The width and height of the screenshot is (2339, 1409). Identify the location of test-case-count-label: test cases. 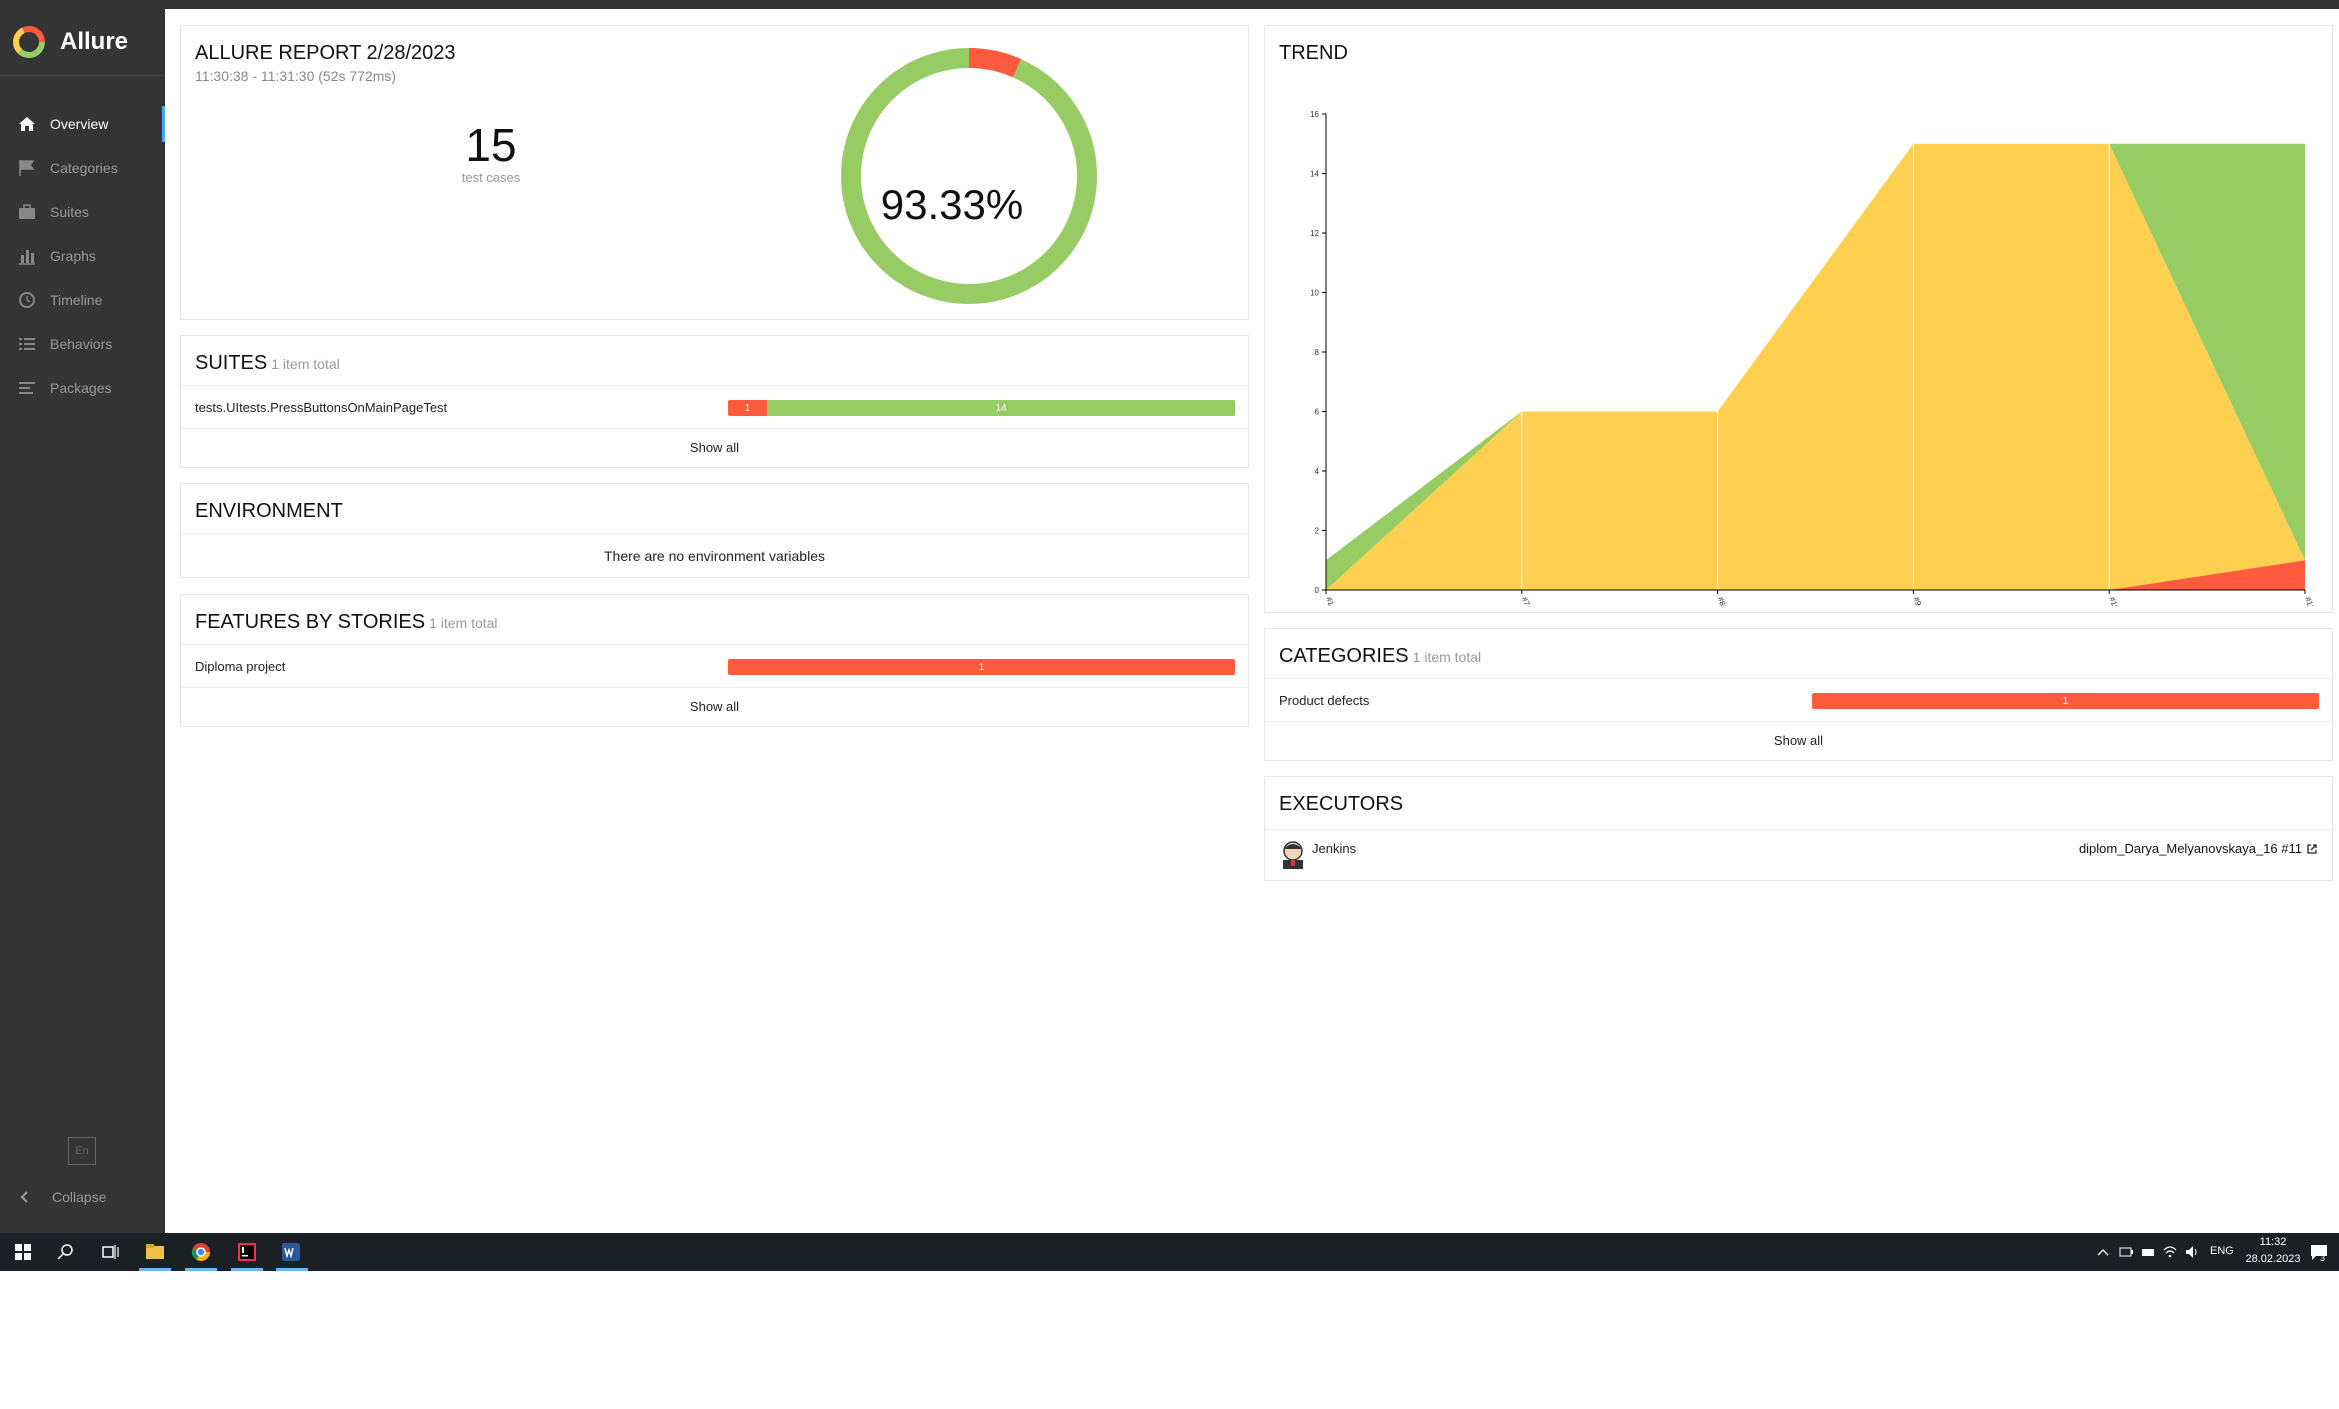
(491, 177).